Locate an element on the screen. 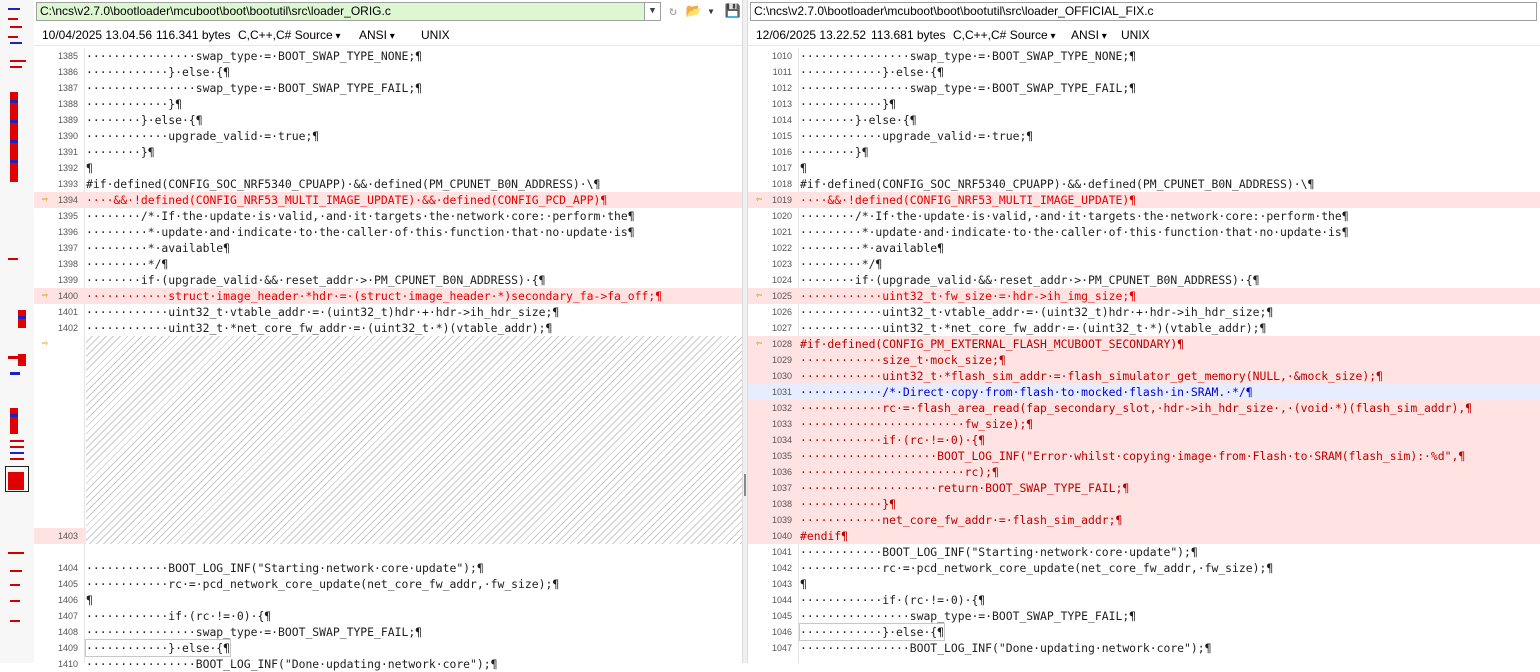  code-line: 1409 ············}·else·{¶ is located at coordinates (388, 648).